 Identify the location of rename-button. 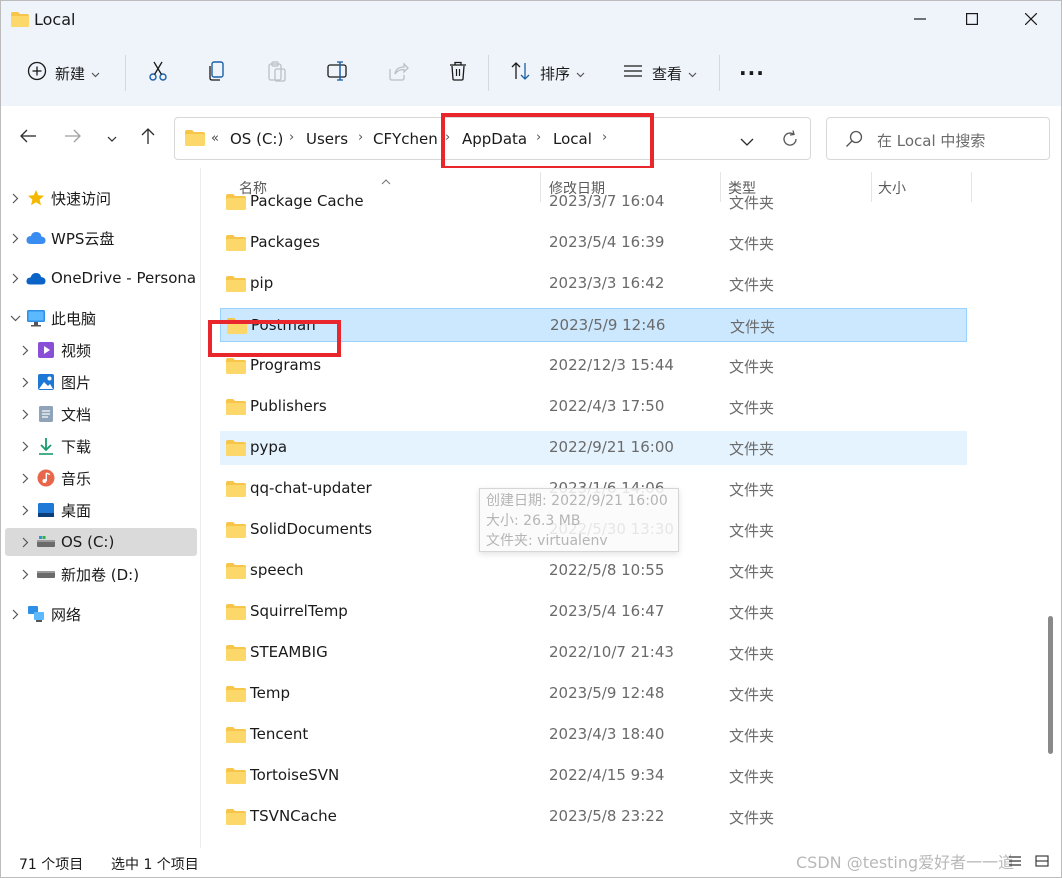
(338, 73).